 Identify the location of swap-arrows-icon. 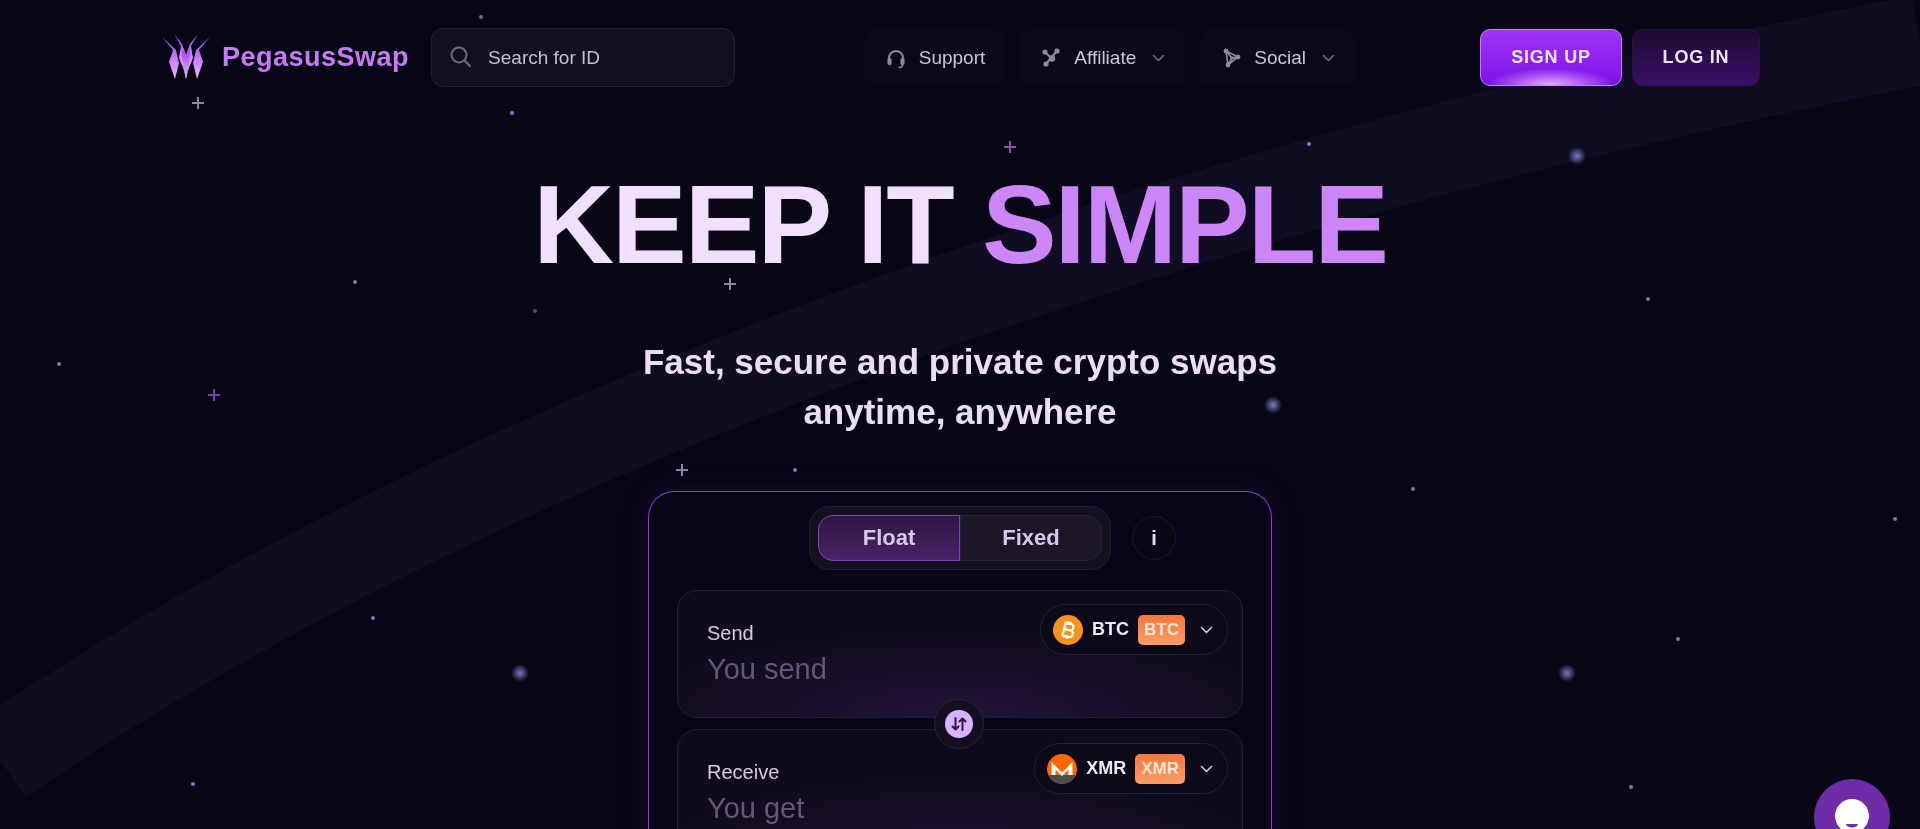
(959, 724).